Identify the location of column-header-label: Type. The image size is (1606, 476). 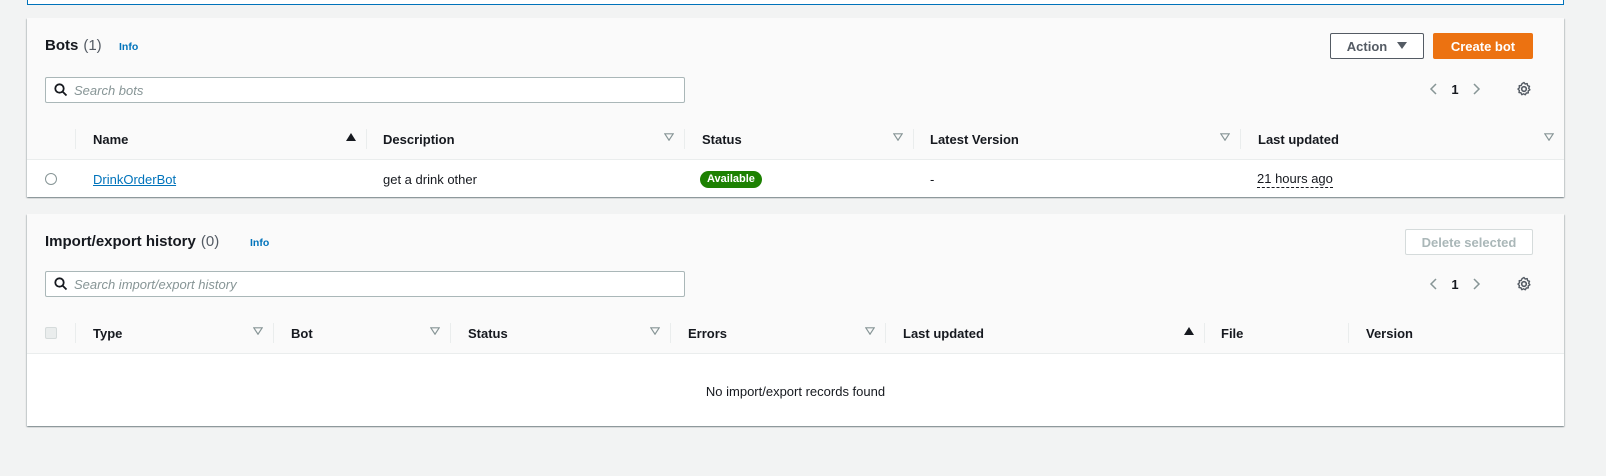
(108, 333).